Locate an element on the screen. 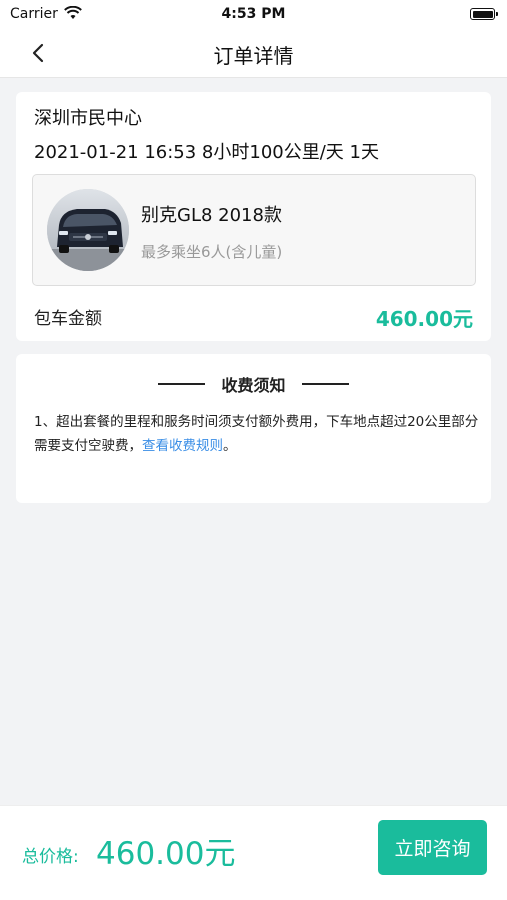  charter-amount-label: 包车金额 is located at coordinates (68, 319).